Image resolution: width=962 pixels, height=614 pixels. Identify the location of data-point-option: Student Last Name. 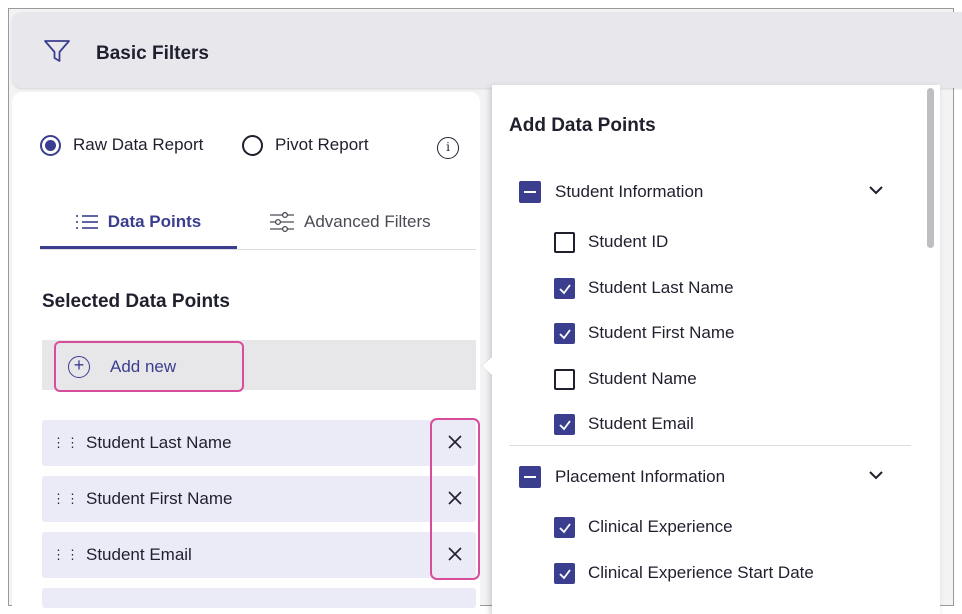
(644, 288).